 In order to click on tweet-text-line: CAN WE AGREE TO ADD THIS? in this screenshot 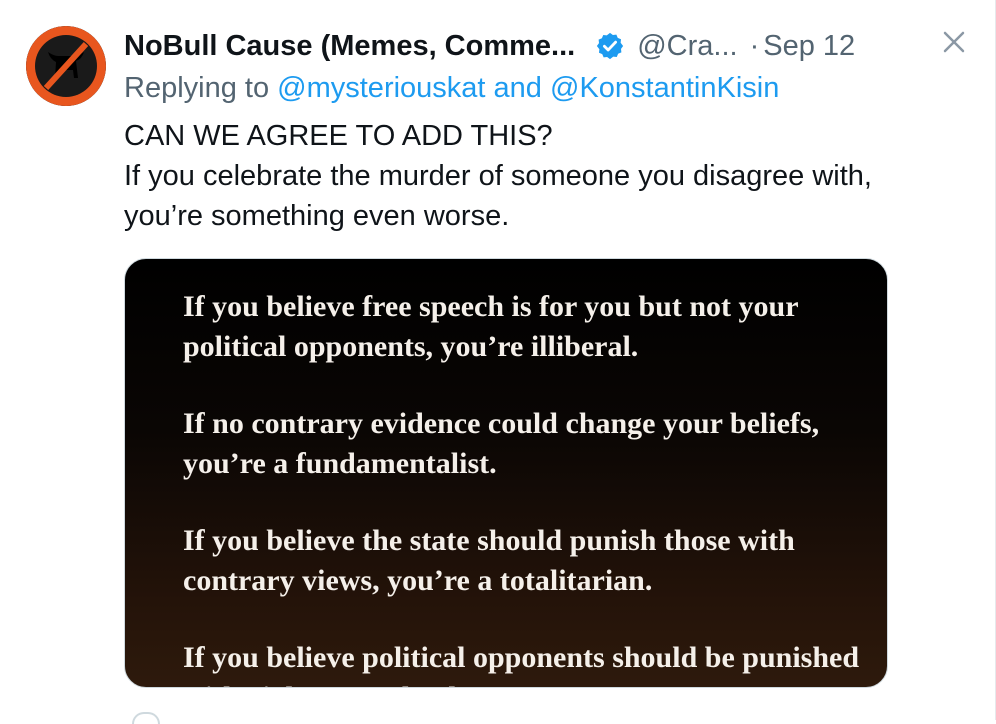, I will do `click(338, 136)`.